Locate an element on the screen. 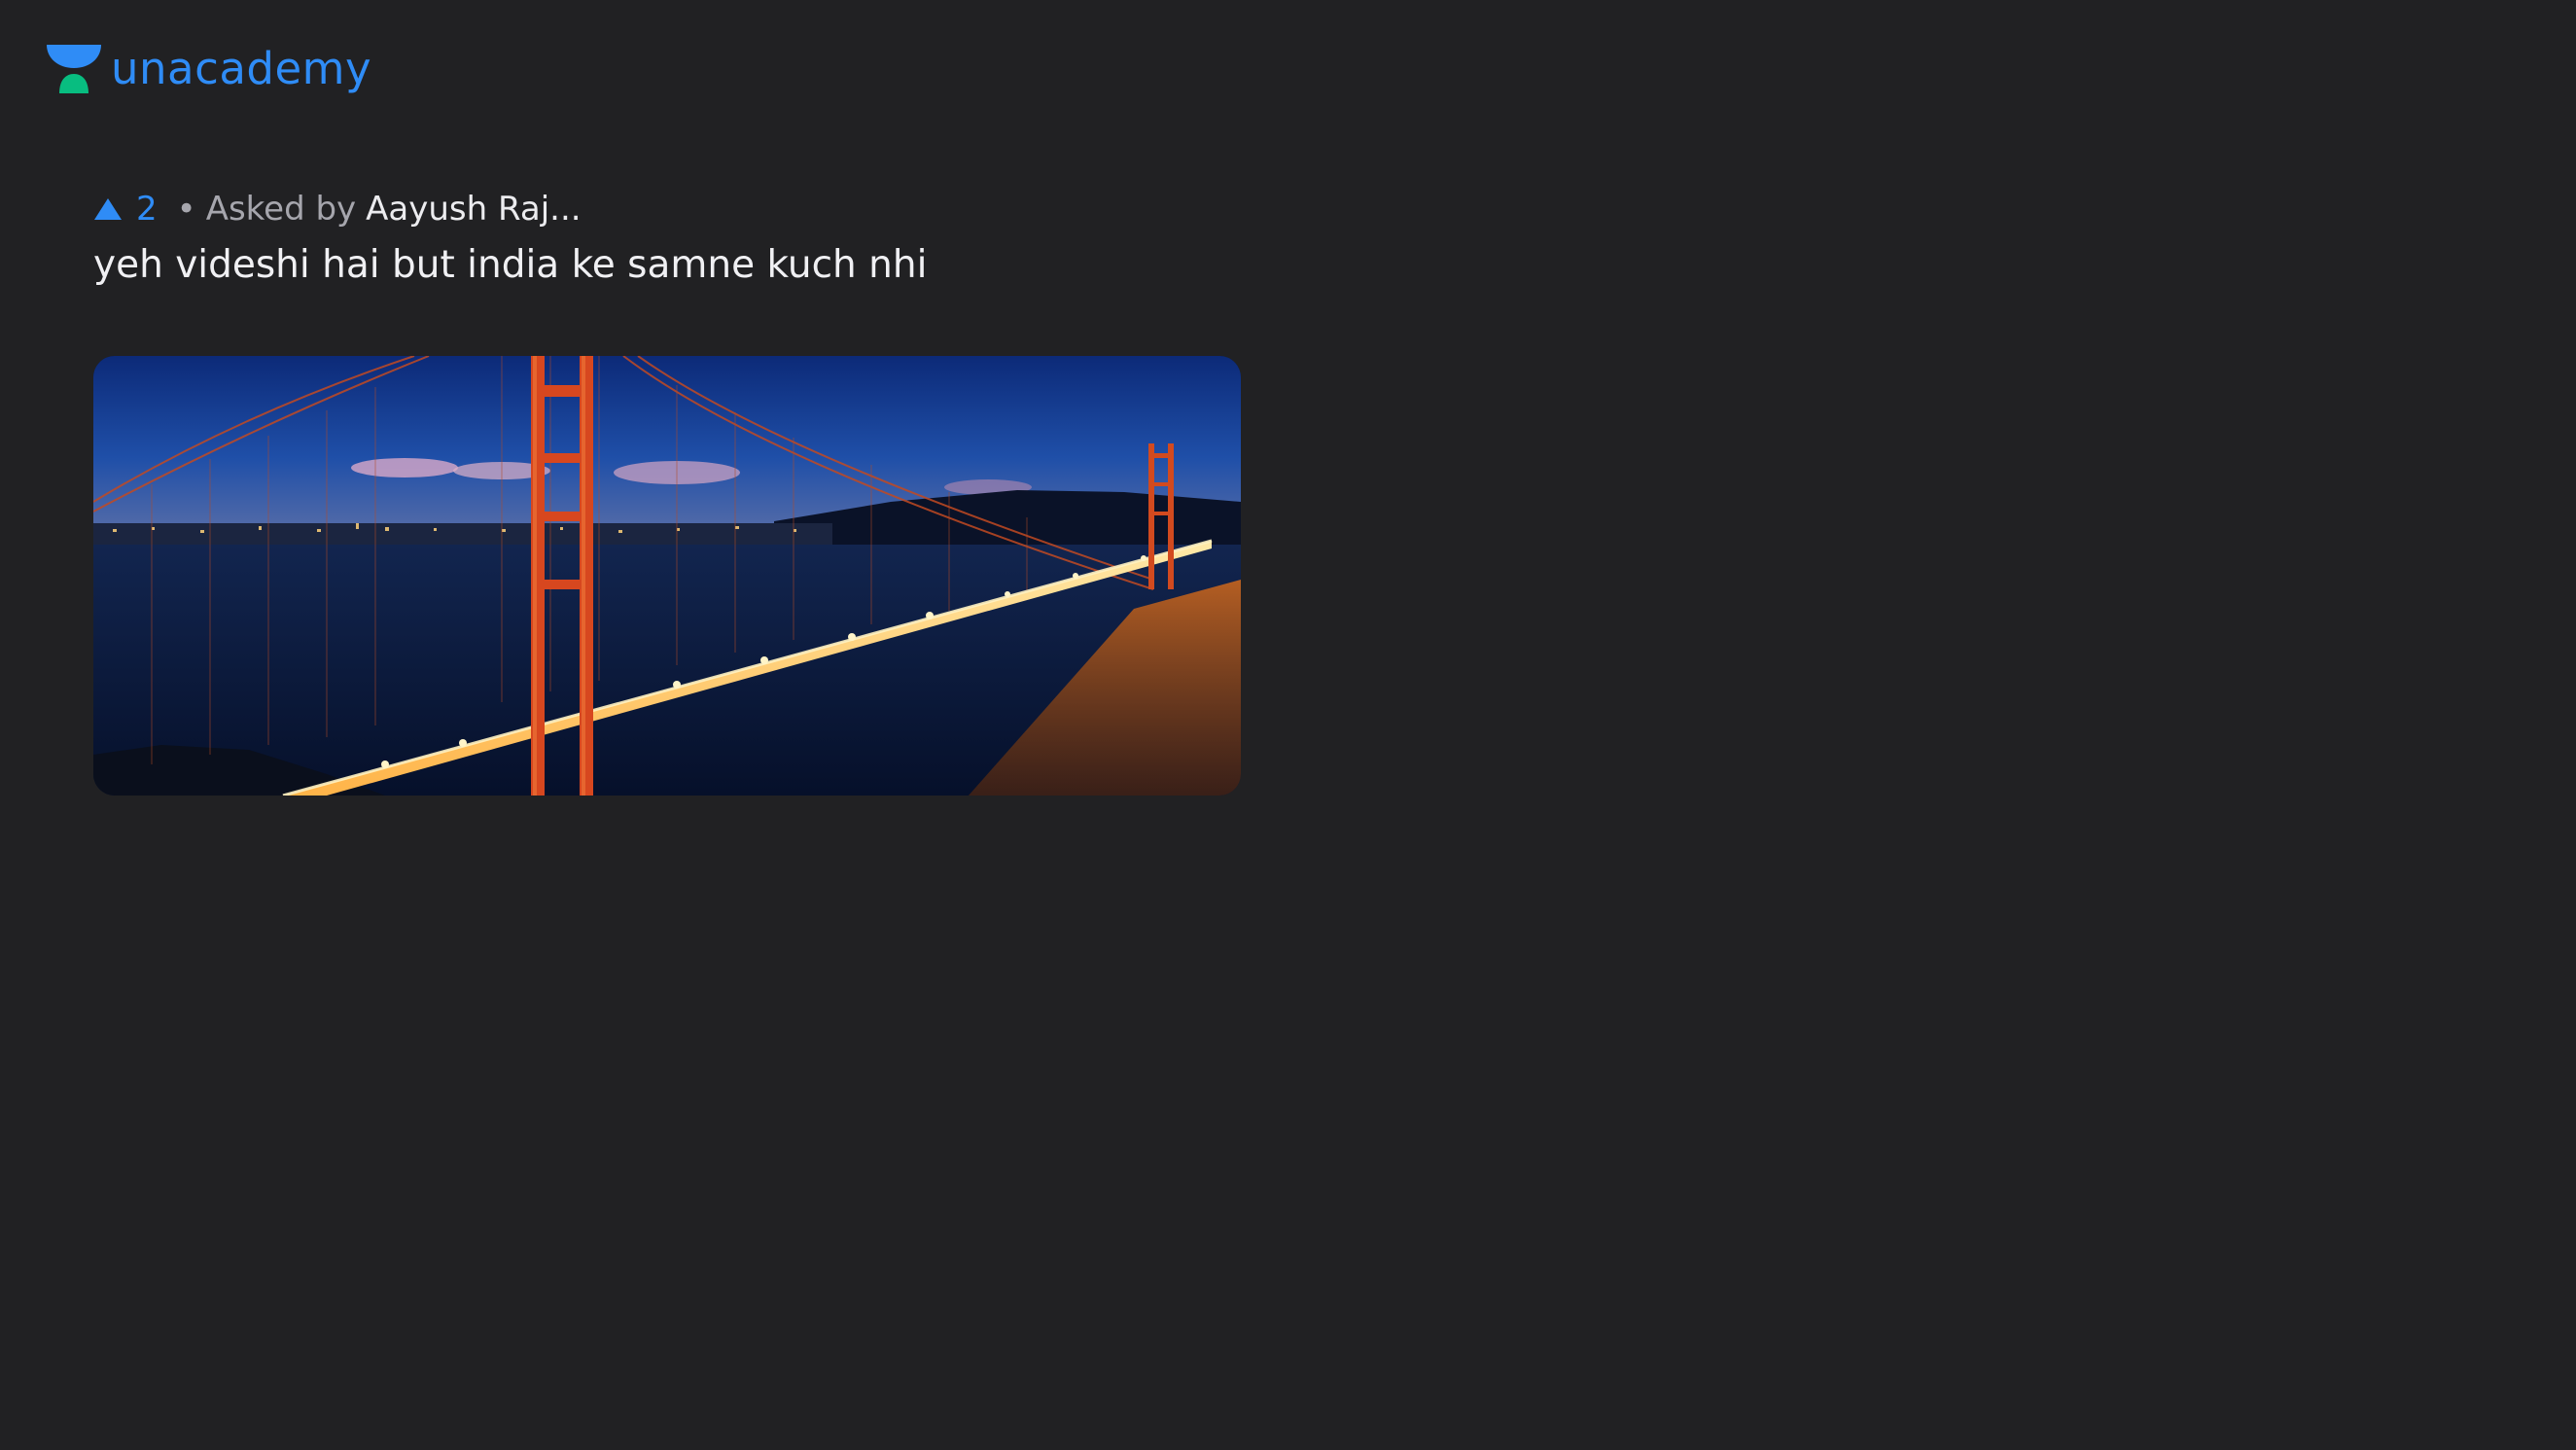  question-image is located at coordinates (667, 576).